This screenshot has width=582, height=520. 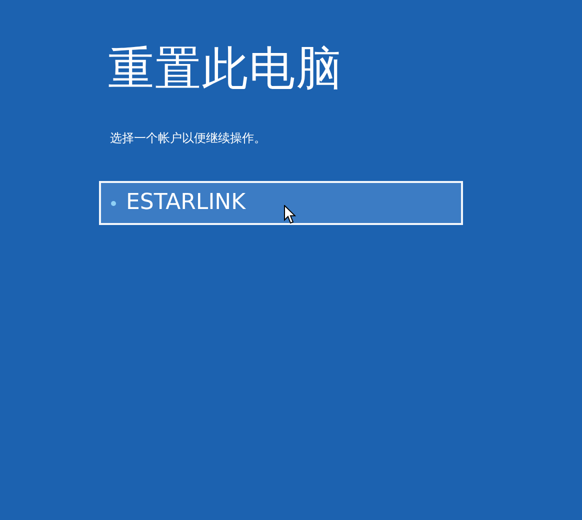 What do you see at coordinates (113, 203) in the screenshot?
I see `bullet-icon` at bounding box center [113, 203].